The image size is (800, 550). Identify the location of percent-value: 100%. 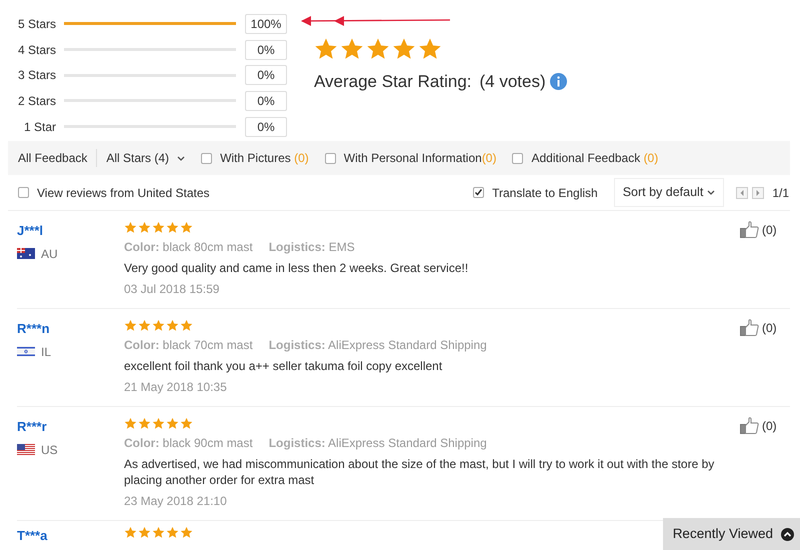
(266, 24).